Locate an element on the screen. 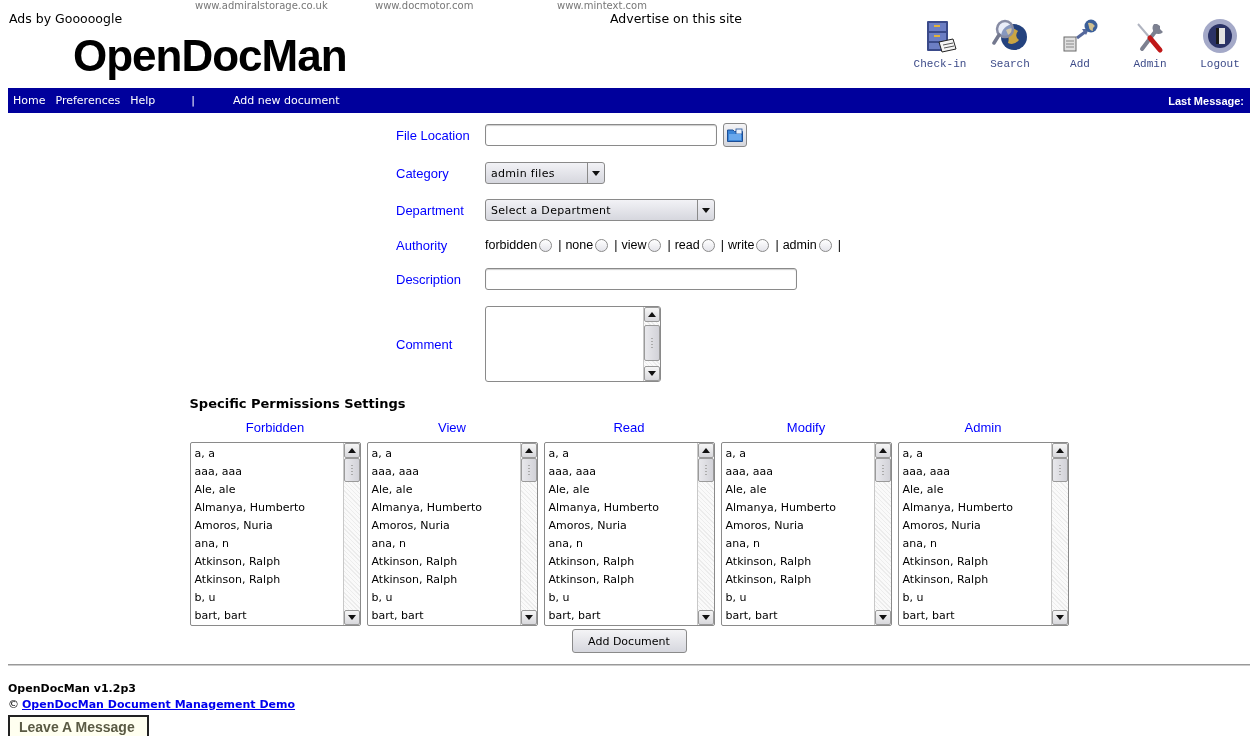 The image size is (1258, 736). toolbar-link: Search is located at coordinates (1010, 53).